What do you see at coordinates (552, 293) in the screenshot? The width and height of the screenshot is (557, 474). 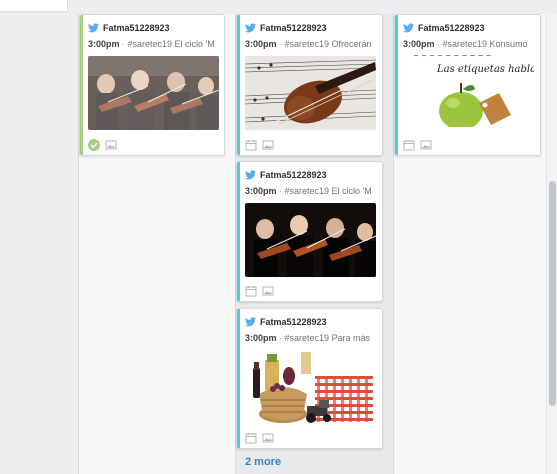 I see `scrollbar-thumb` at bounding box center [552, 293].